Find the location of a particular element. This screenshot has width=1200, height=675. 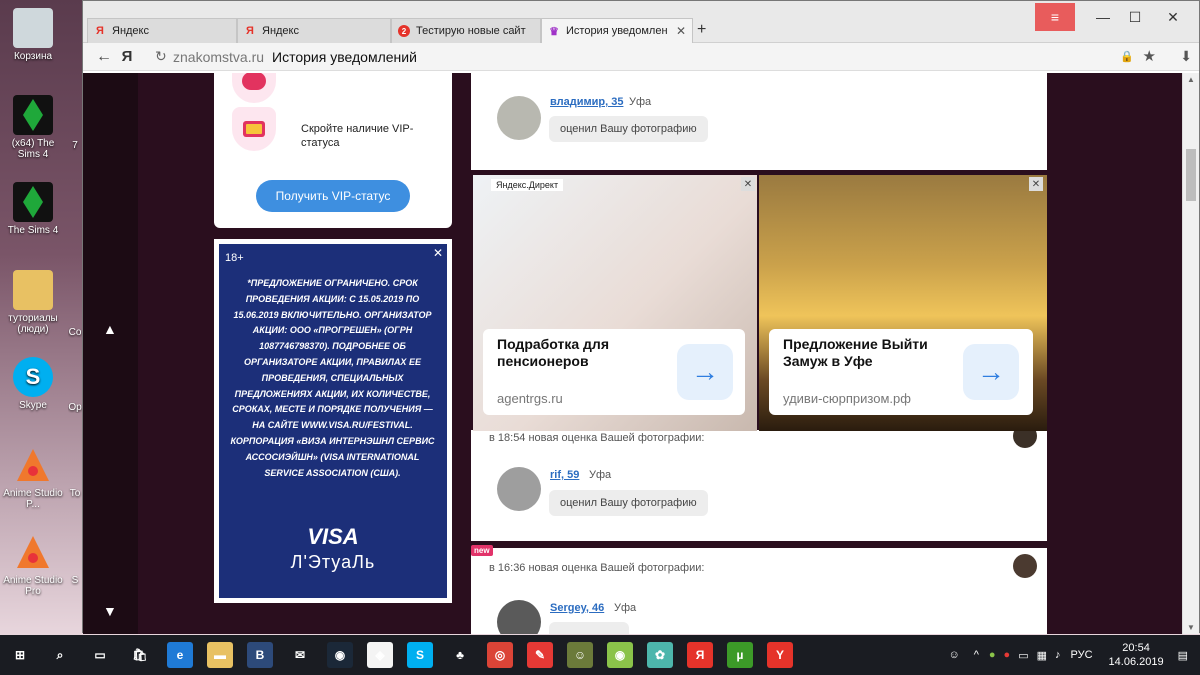

colorful-app-icon: ◈ is located at coordinates (380, 655).